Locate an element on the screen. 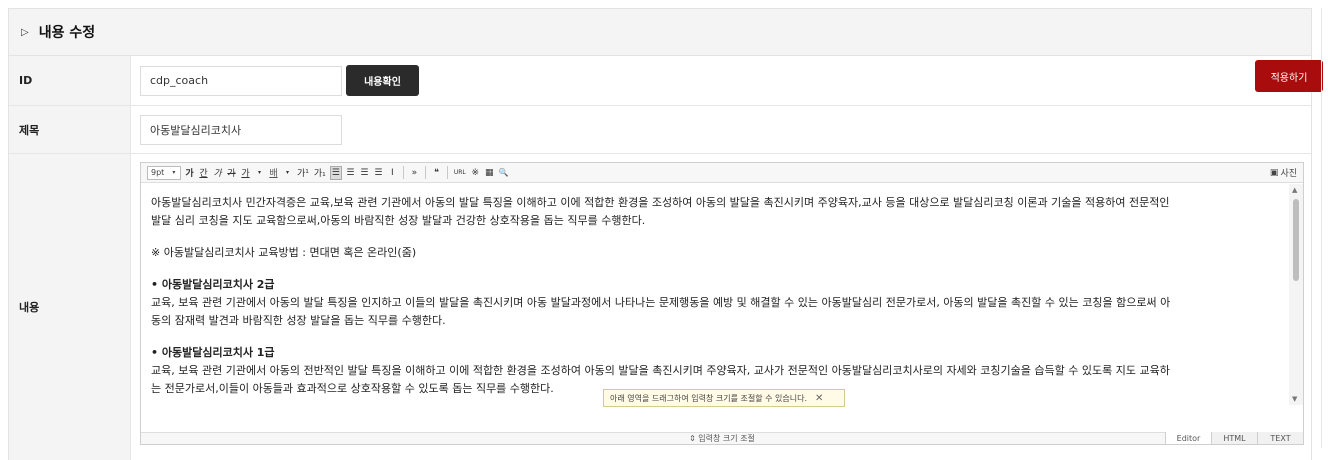  align-left-icon: ☰ is located at coordinates (335, 172).